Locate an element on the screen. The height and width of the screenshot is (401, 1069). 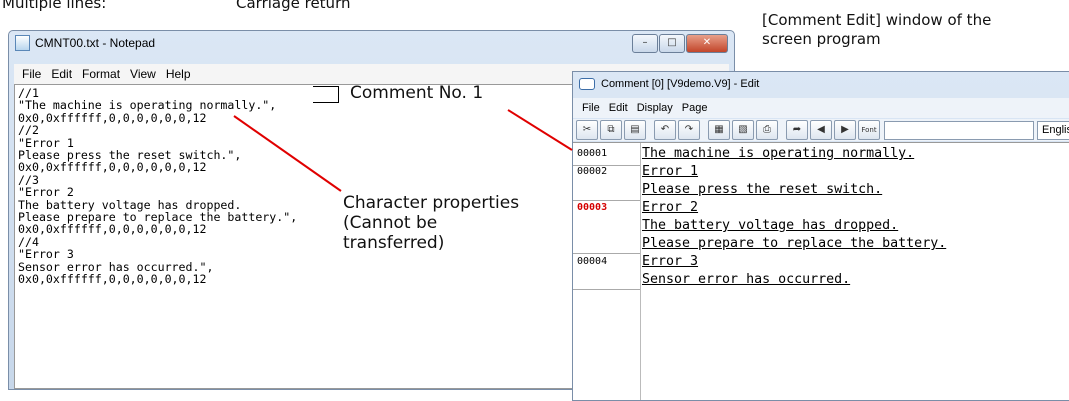
character-properties-leader-line is located at coordinates (287, 153).